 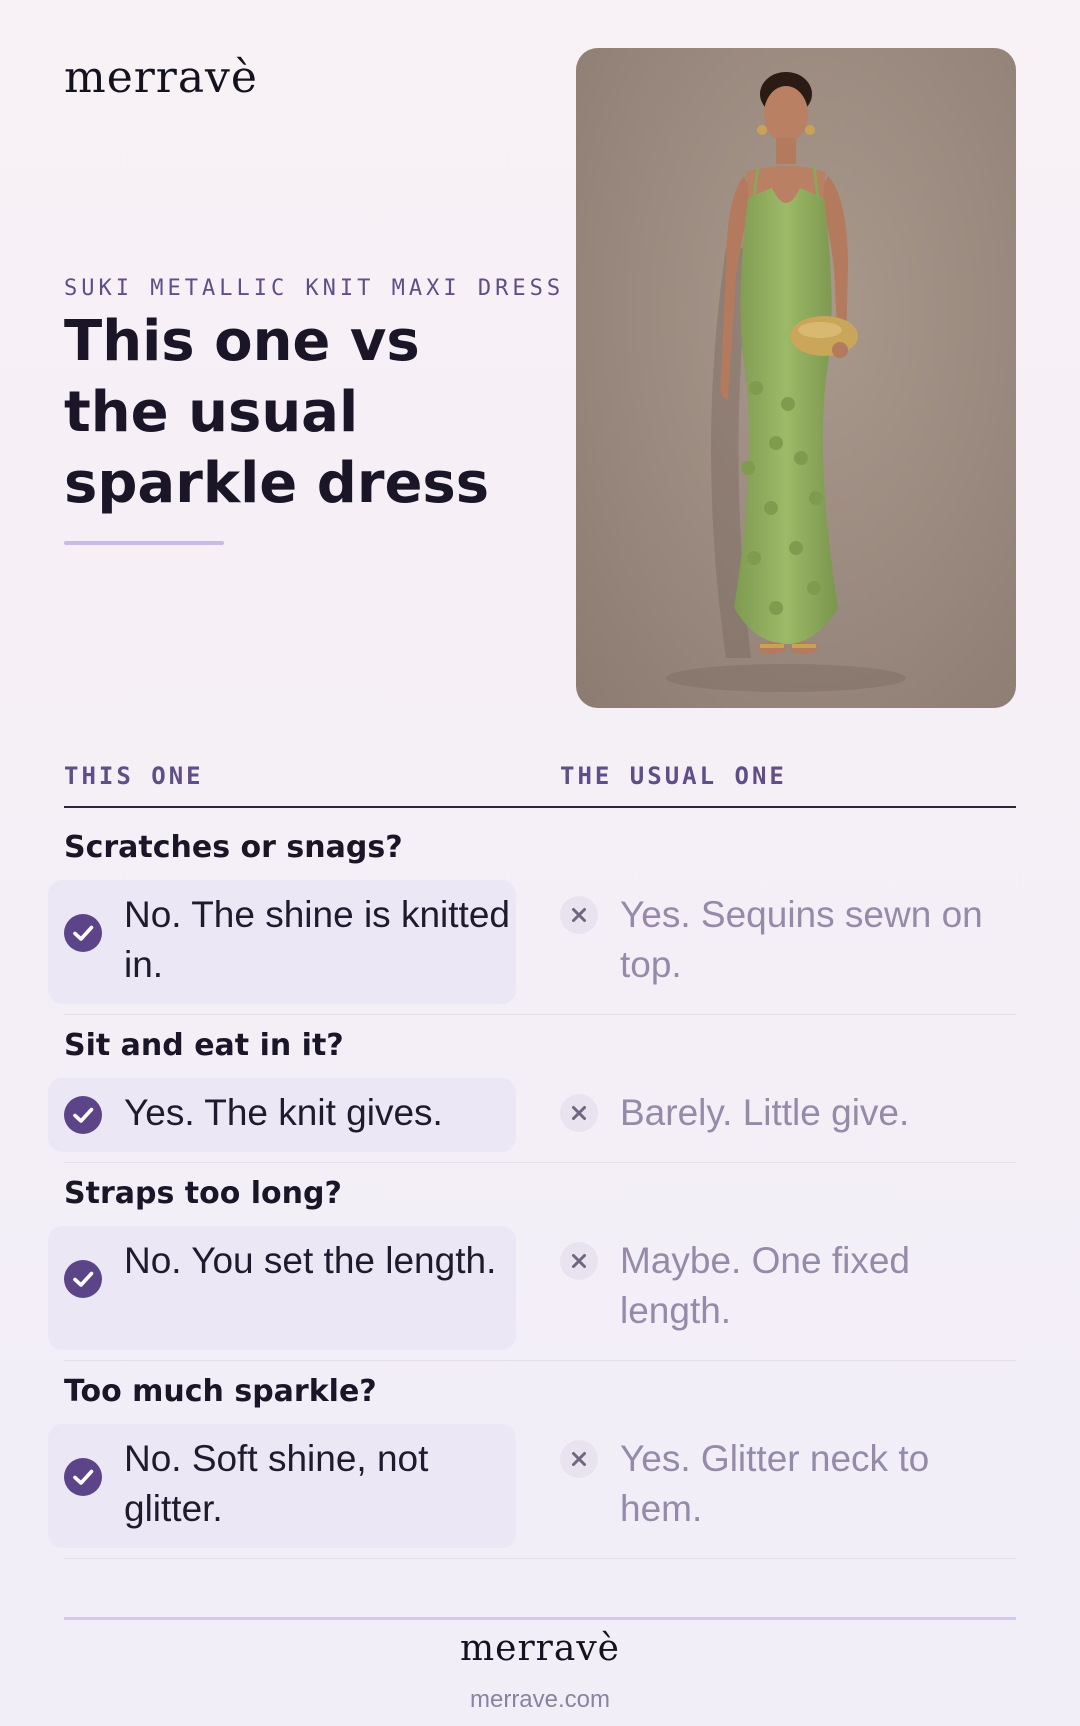 I want to click on this-one-answer-box: No. The shine is knitted in., so click(x=282, y=942).